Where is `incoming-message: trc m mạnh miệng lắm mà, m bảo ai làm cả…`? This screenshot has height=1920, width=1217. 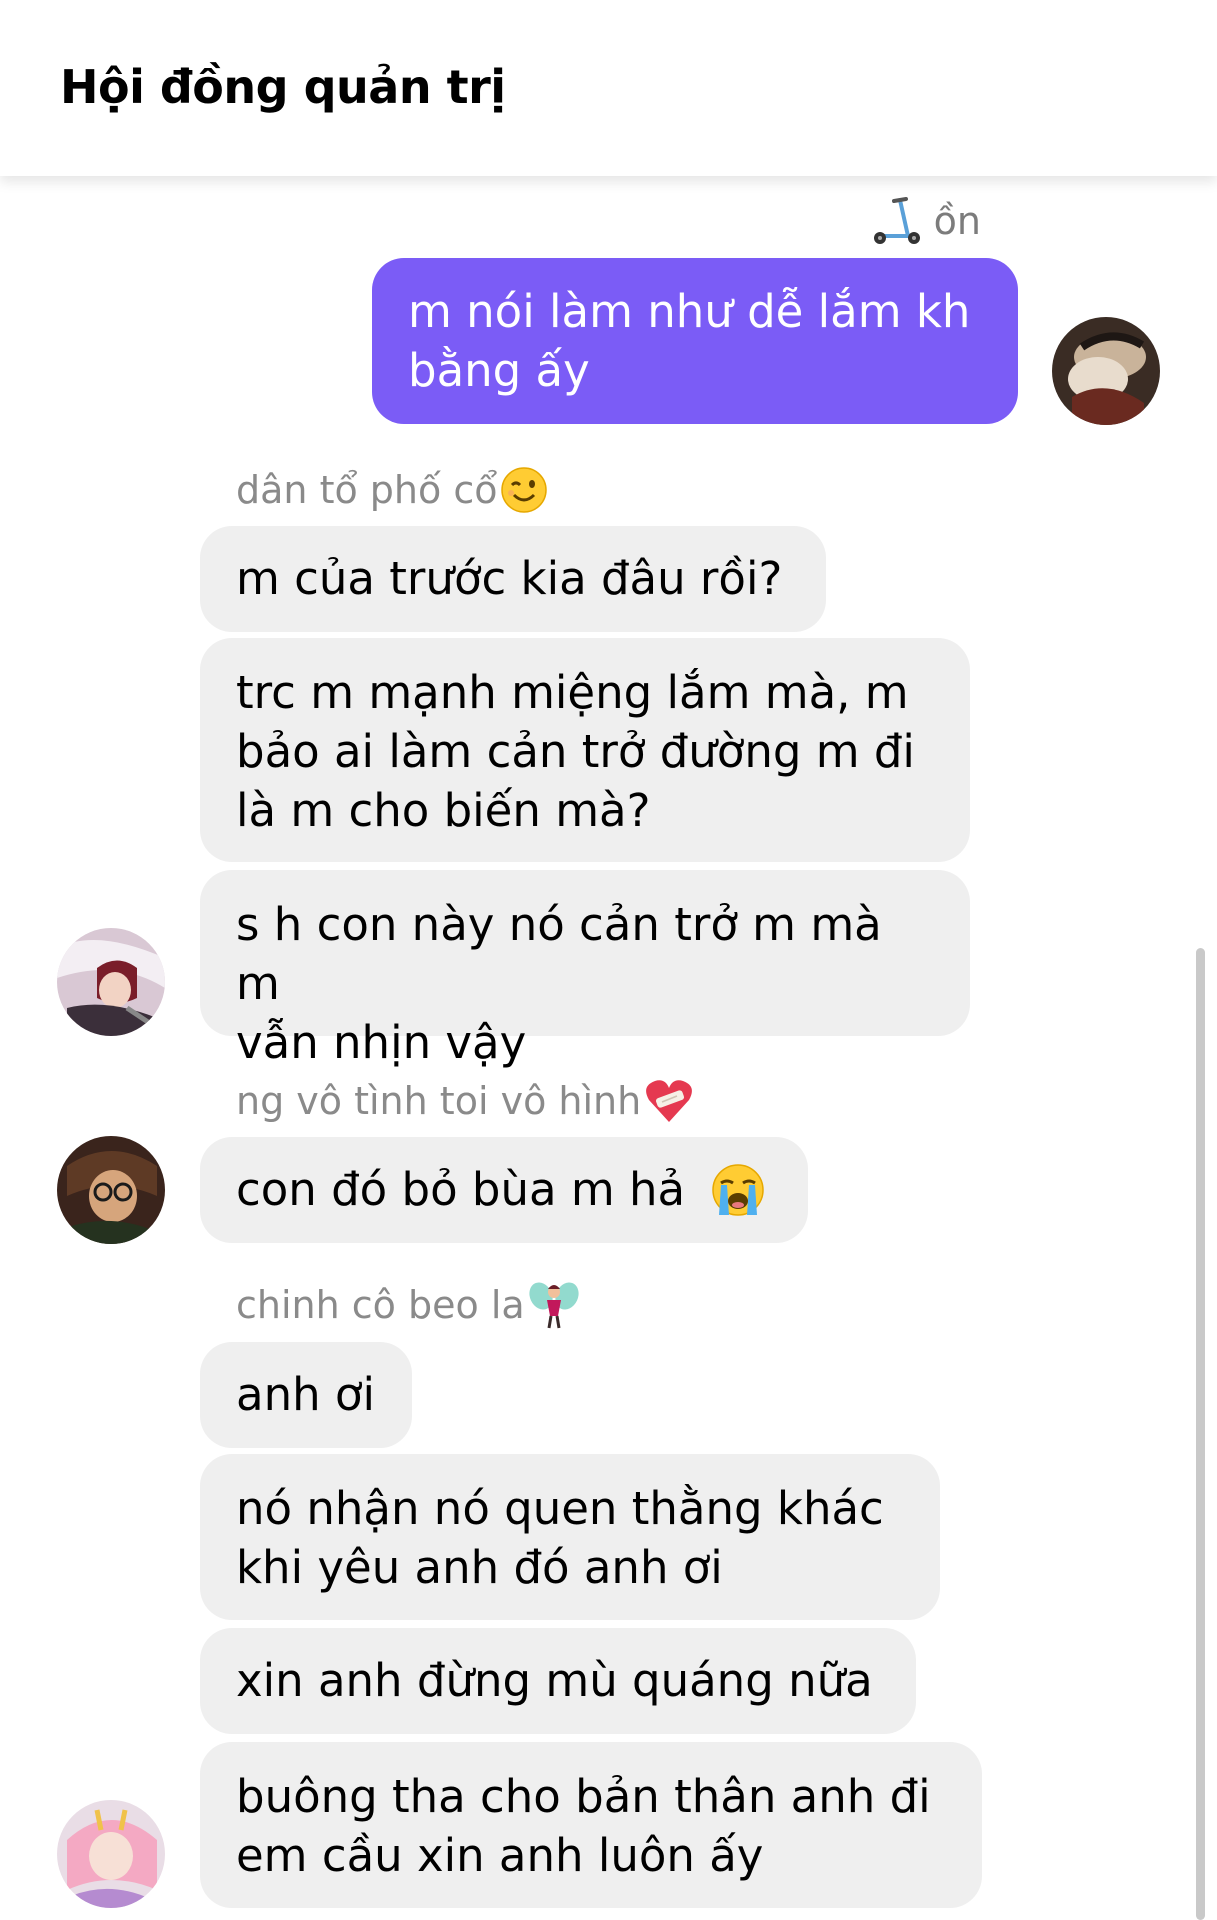
incoming-message: trc m mạnh miệng lắm mà, m bảo ai làm cả… is located at coordinates (585, 750).